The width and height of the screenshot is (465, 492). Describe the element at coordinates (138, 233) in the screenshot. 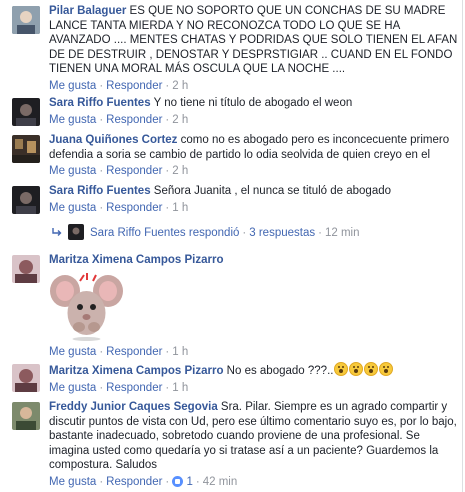

I see `reply-author: Sara Riffo Fuentes` at that location.